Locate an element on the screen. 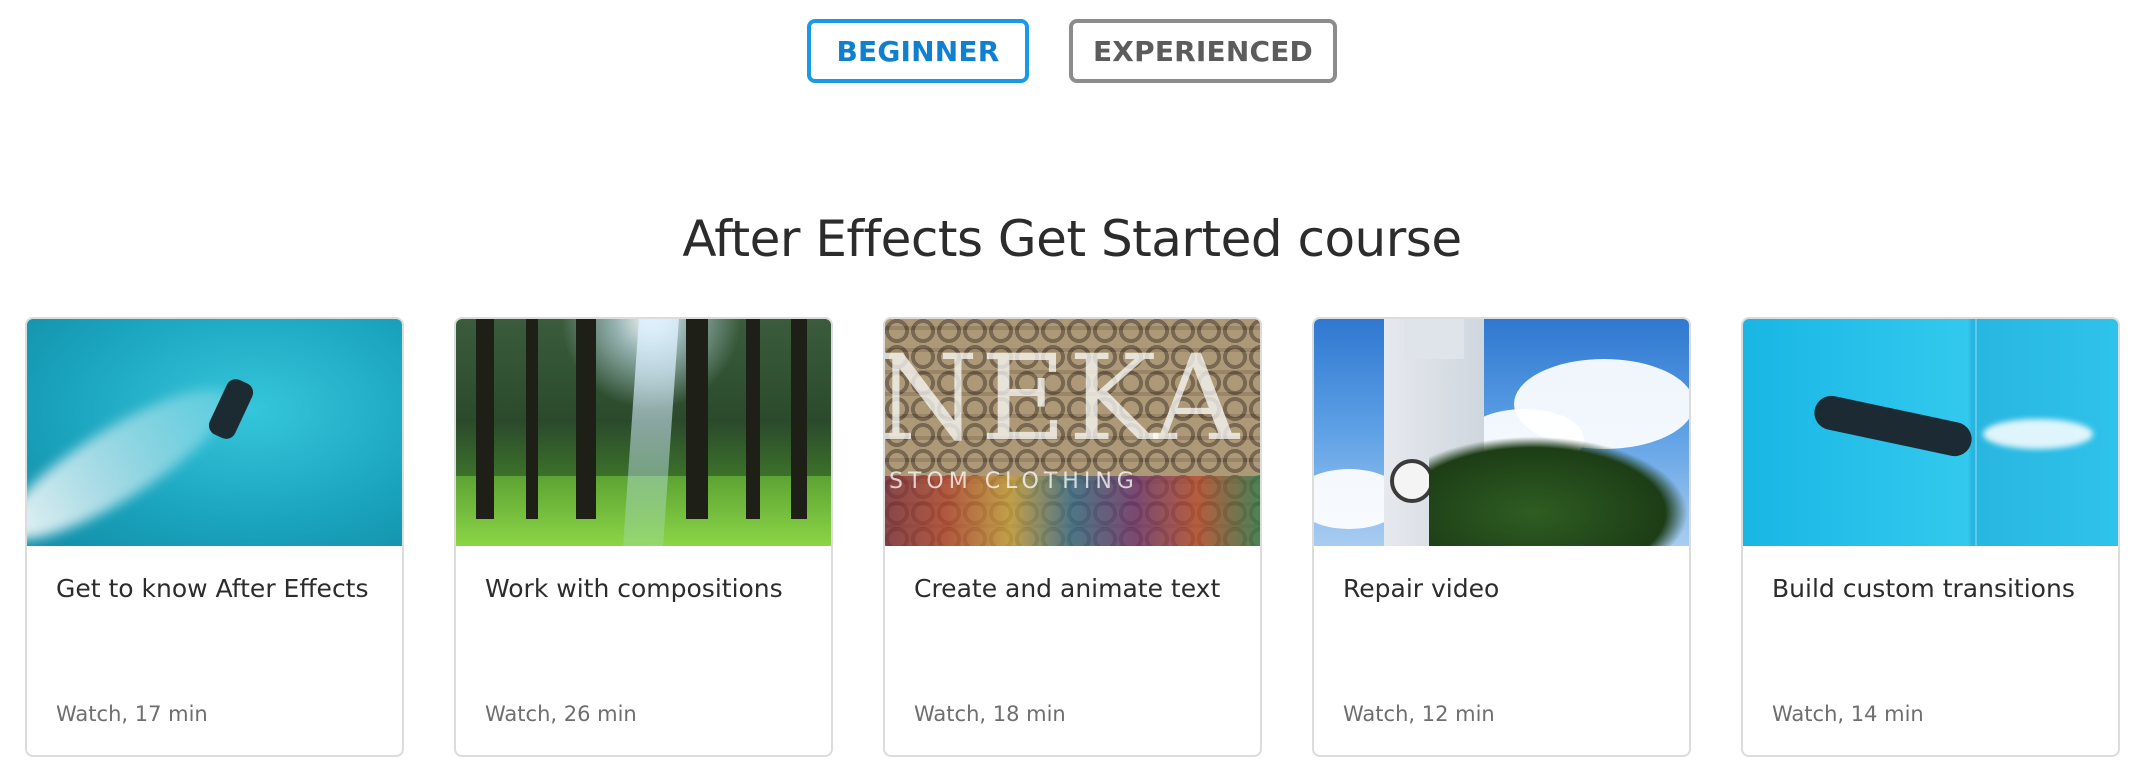 This screenshot has width=2144, height=776. water-spray is located at coordinates (136, 455).